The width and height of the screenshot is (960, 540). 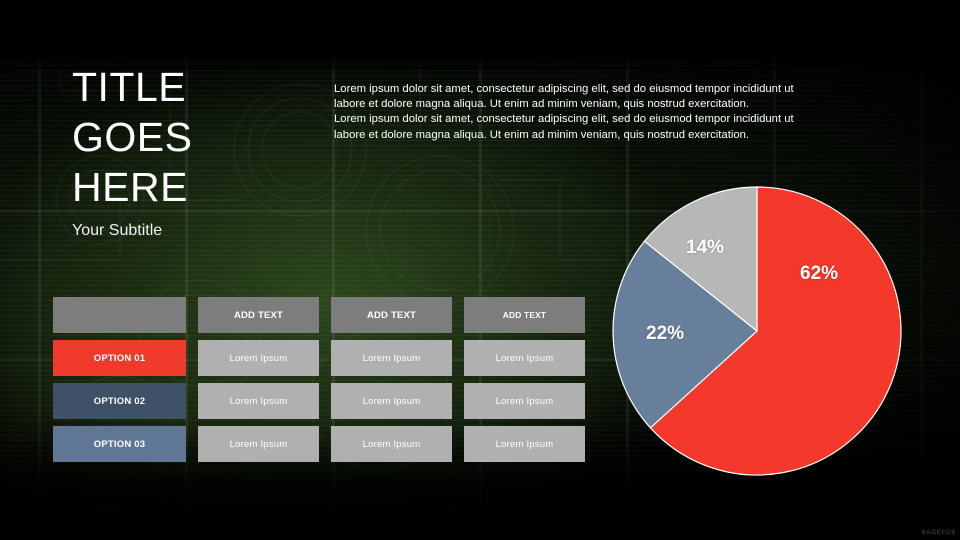 I want to click on table-cell-r3c1: Lorem Ipsum, so click(x=258, y=444).